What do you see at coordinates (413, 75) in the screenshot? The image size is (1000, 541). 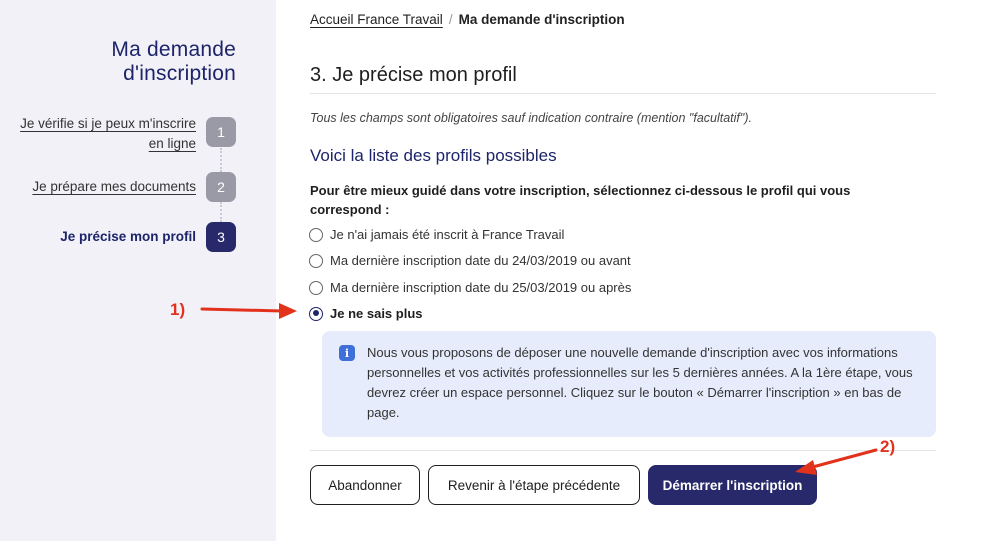 I see `section-title: 3. Je précise mon profil` at bounding box center [413, 75].